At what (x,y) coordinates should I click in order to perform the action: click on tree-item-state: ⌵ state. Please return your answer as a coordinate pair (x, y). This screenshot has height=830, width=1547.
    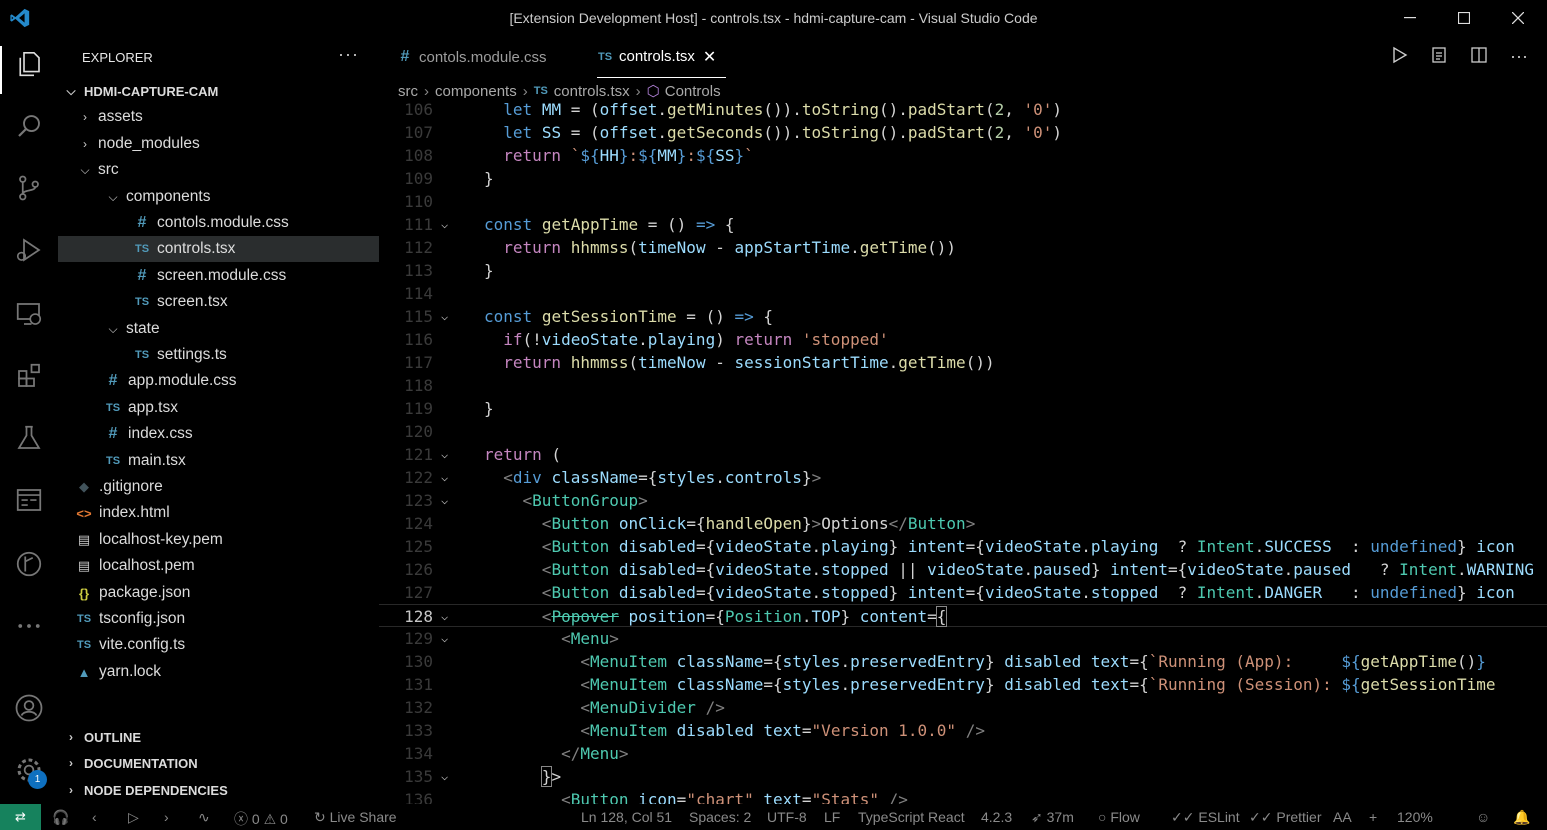
    Looking at the image, I should click on (218, 329).